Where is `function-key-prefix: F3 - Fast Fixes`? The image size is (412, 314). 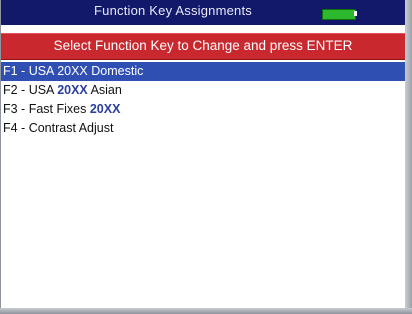 function-key-prefix: F3 - Fast Fixes is located at coordinates (46, 109).